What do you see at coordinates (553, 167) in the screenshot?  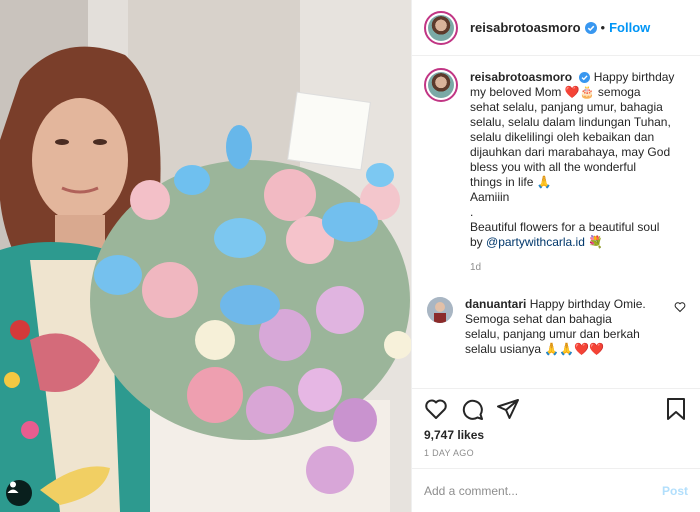 I see `caption-text-line: bless you with all the wonderful` at bounding box center [553, 167].